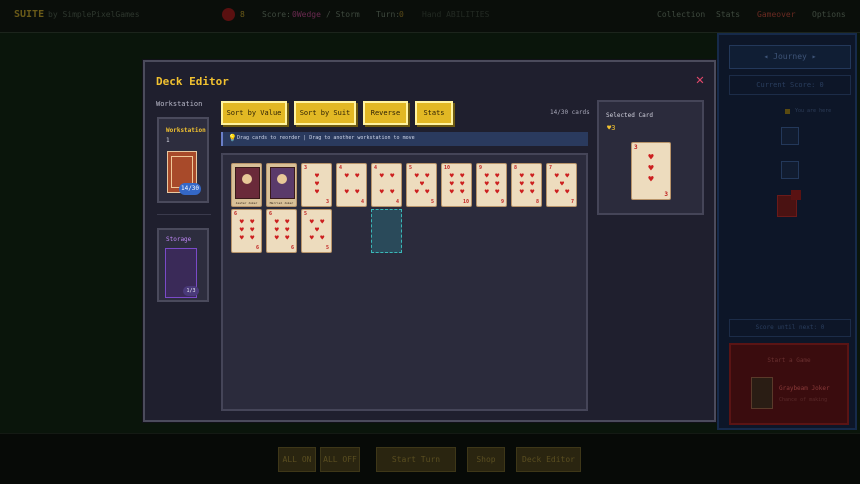 This screenshot has height=484, width=860. I want to click on workstation-tile: Workstation 1 14/30, so click(183, 160).